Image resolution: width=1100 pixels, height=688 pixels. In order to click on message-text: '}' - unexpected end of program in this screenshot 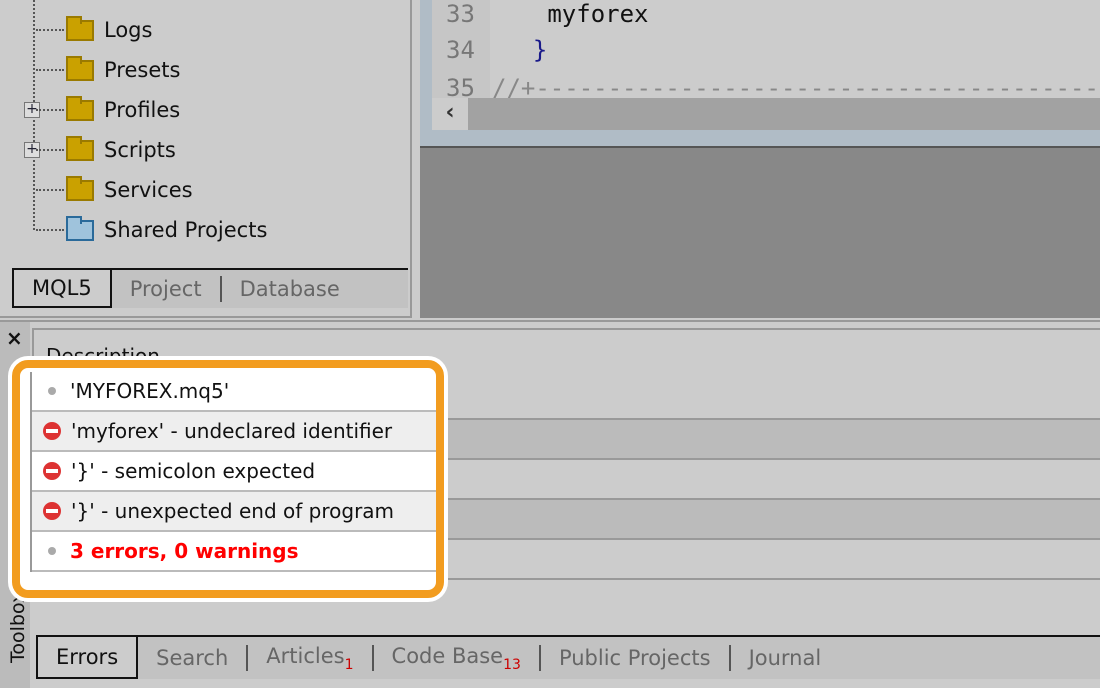, I will do `click(233, 511)`.